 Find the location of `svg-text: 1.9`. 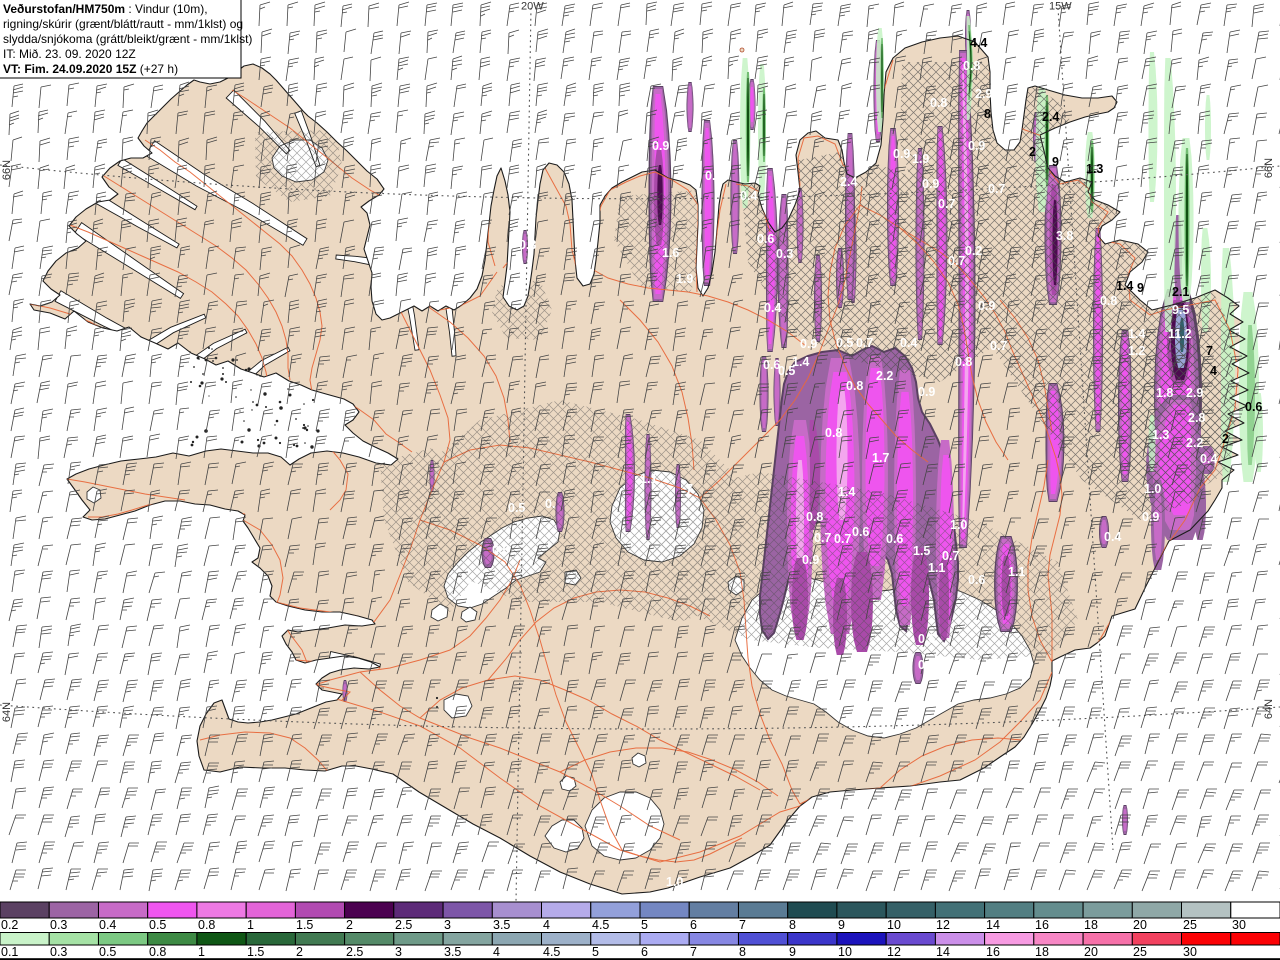

svg-text: 1.9 is located at coordinates (920, 159).